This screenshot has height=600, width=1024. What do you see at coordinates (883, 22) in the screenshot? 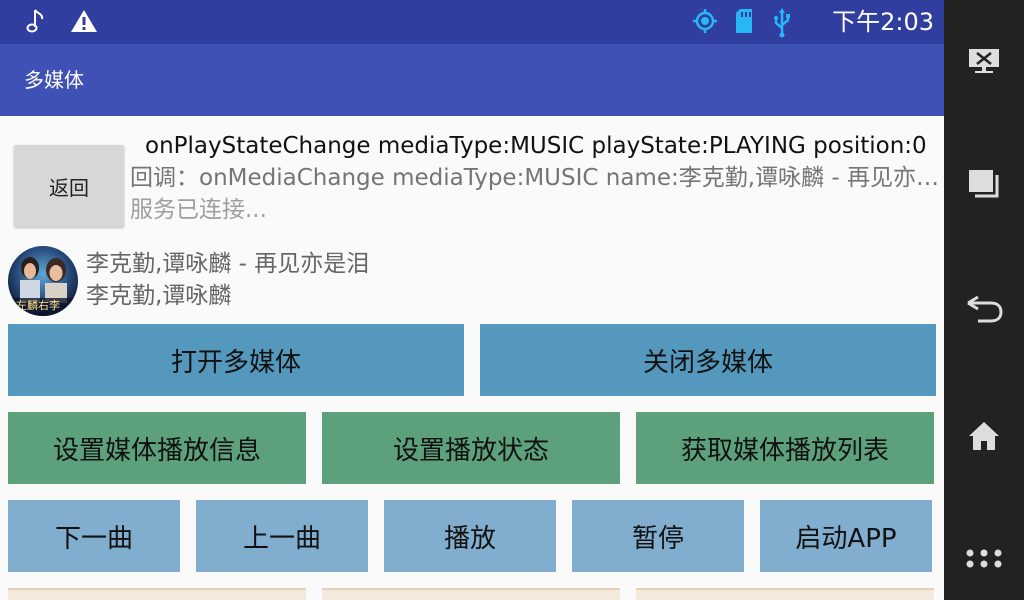
I see `status-clock: 下午2:03` at bounding box center [883, 22].